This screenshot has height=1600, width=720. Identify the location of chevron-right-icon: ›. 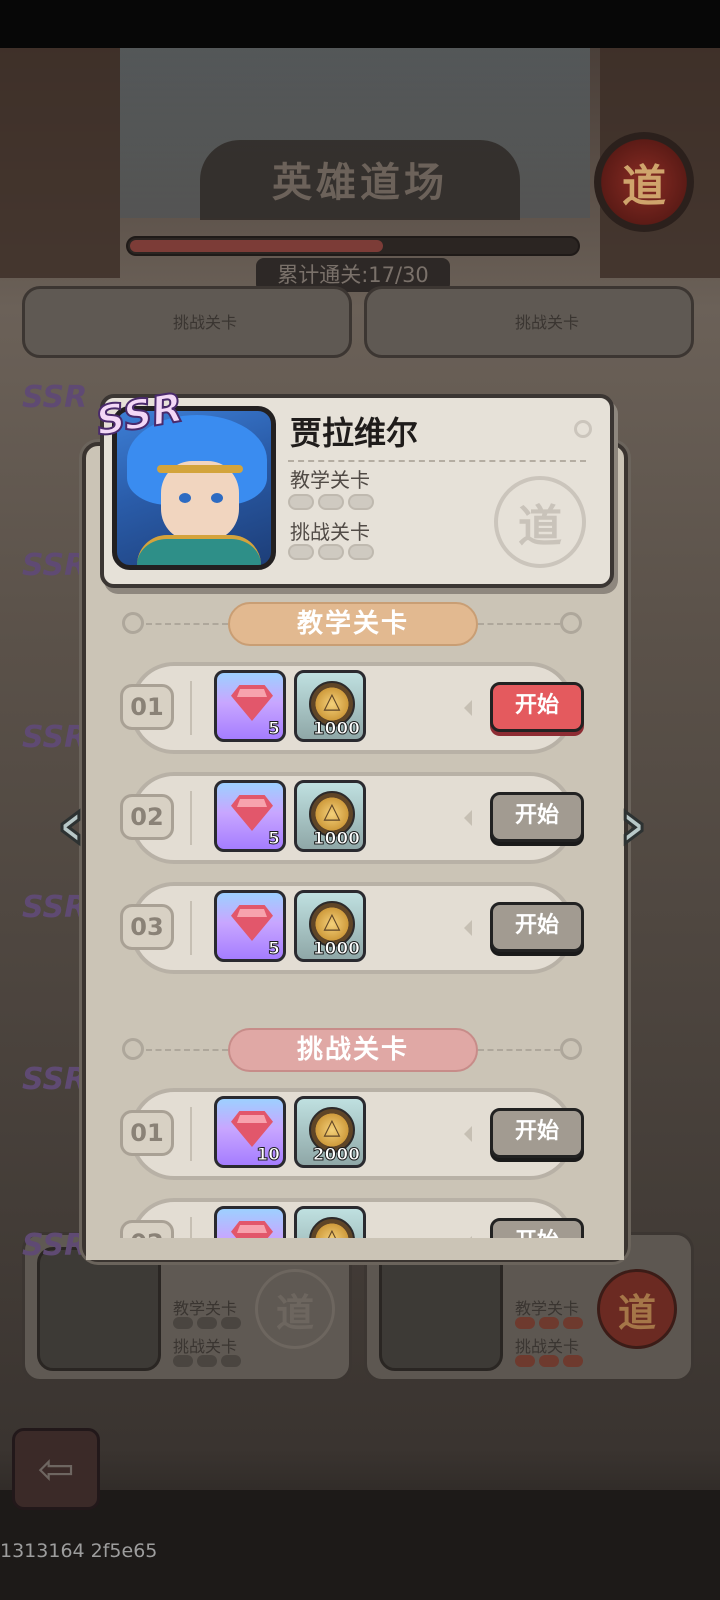
(633, 824).